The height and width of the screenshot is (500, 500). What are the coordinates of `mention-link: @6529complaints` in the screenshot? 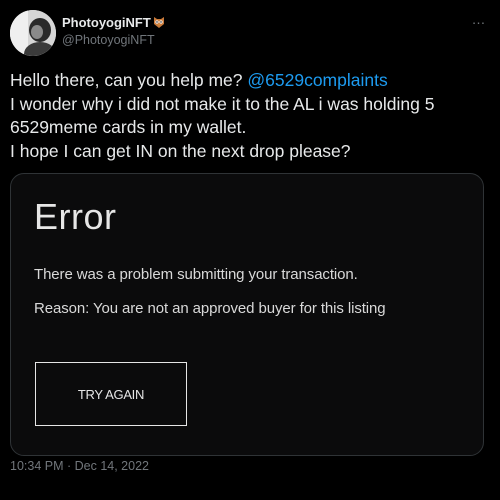 It's located at (317, 80).